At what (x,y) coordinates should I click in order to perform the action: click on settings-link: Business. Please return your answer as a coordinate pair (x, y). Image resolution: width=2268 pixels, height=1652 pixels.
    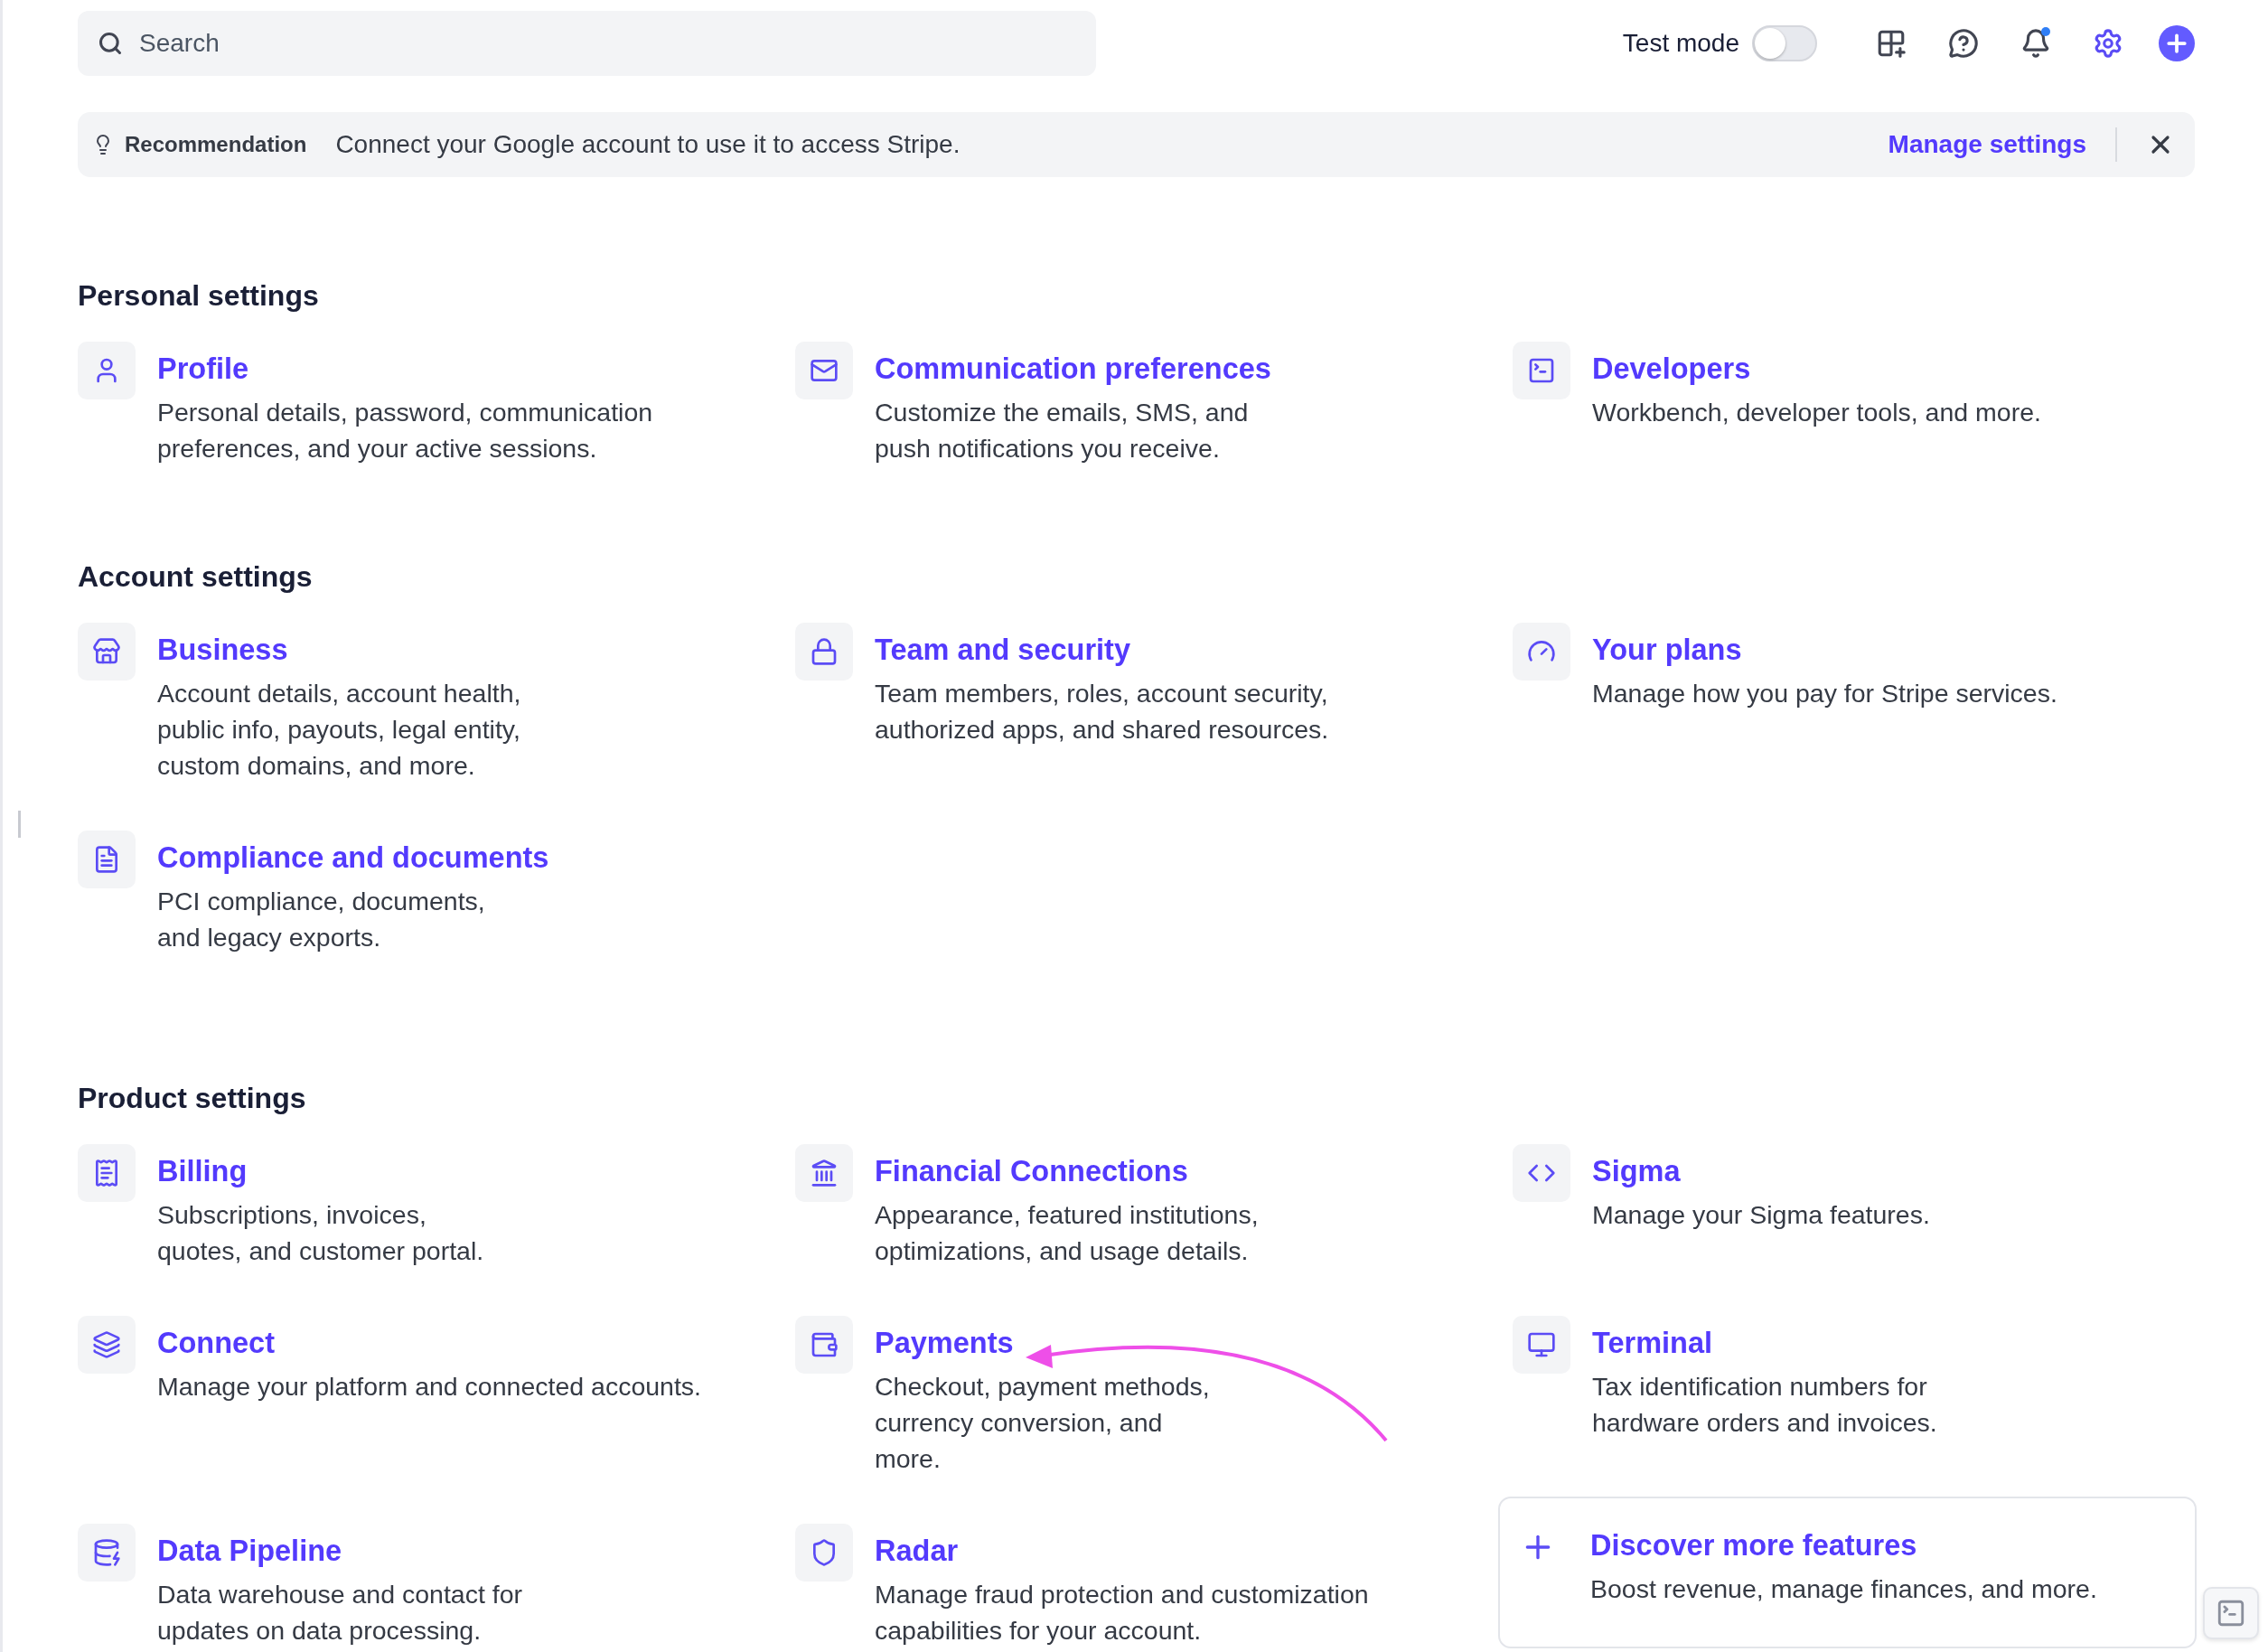
    Looking at the image, I should click on (222, 650).